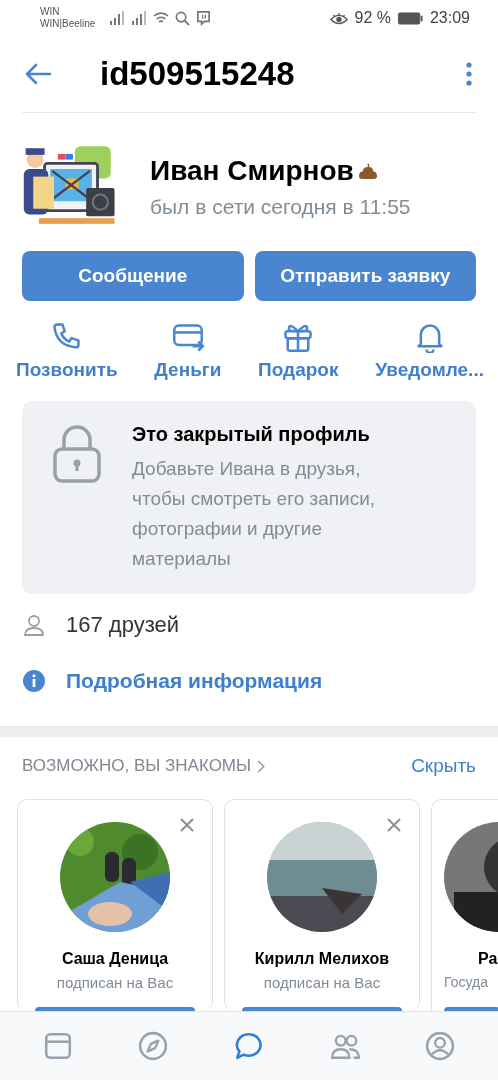 The width and height of the screenshot is (498, 1080). Describe the element at coordinates (194, 681) in the screenshot. I see `details-link: Подробная информация` at that location.